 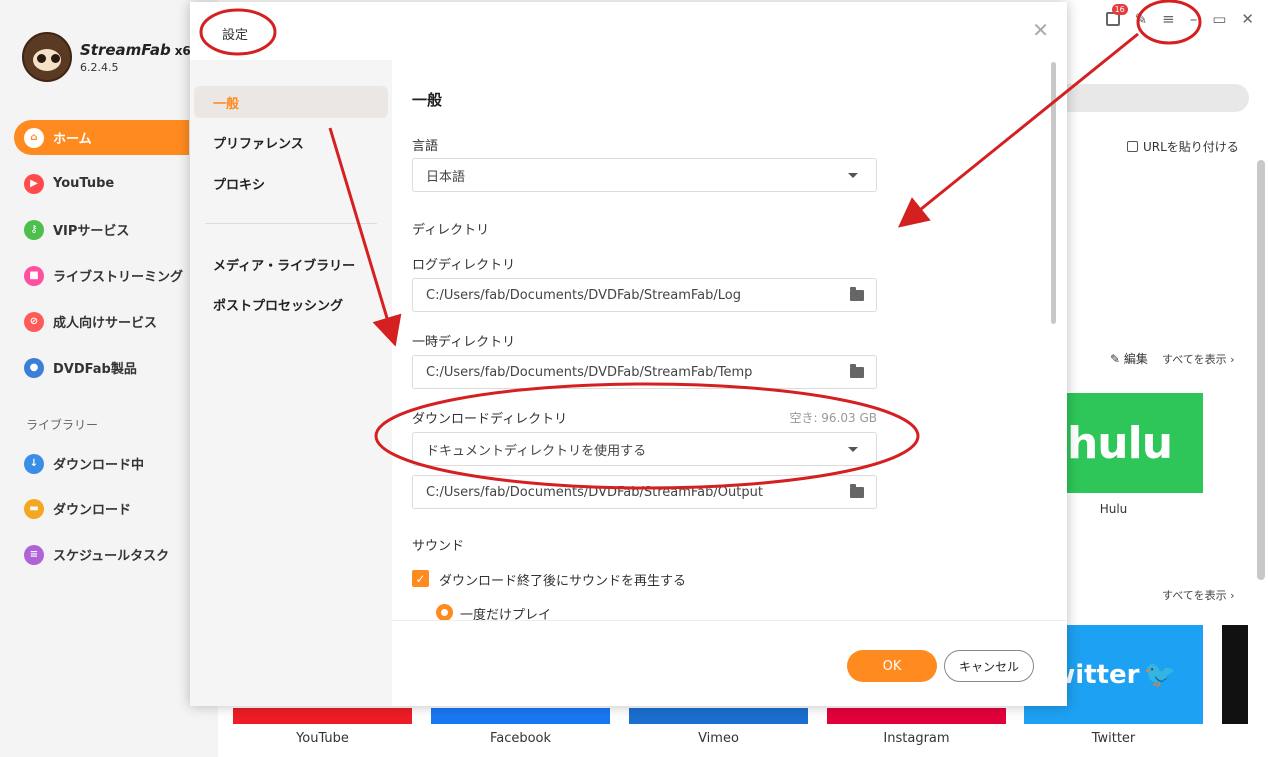 What do you see at coordinates (34, 183) in the screenshot?
I see `youtube-icon: ▶` at bounding box center [34, 183].